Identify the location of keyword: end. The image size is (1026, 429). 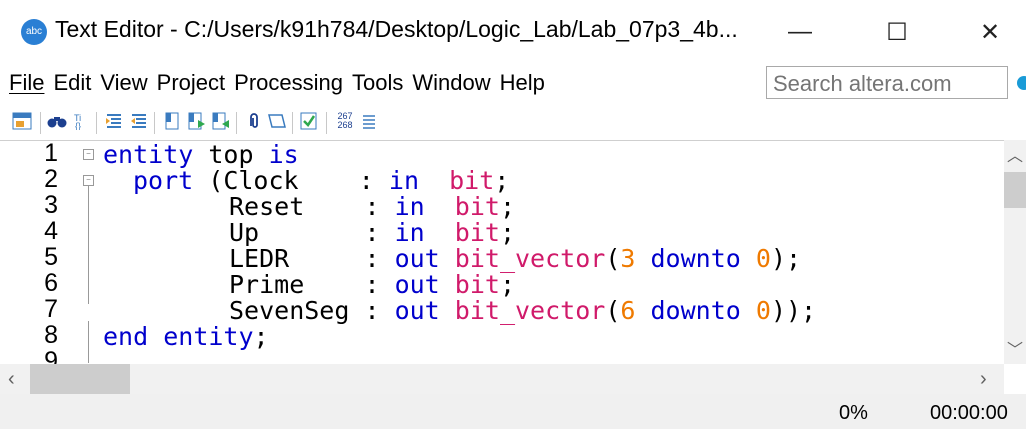
(126, 336).